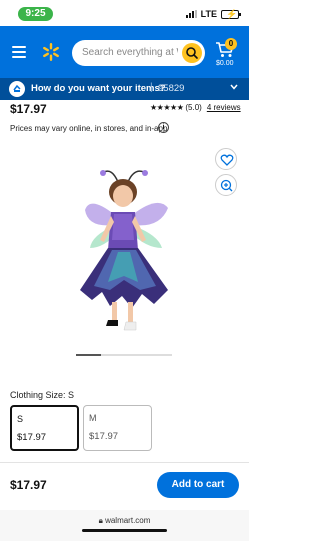  I want to click on footer-price: $17.97, so click(28, 485).